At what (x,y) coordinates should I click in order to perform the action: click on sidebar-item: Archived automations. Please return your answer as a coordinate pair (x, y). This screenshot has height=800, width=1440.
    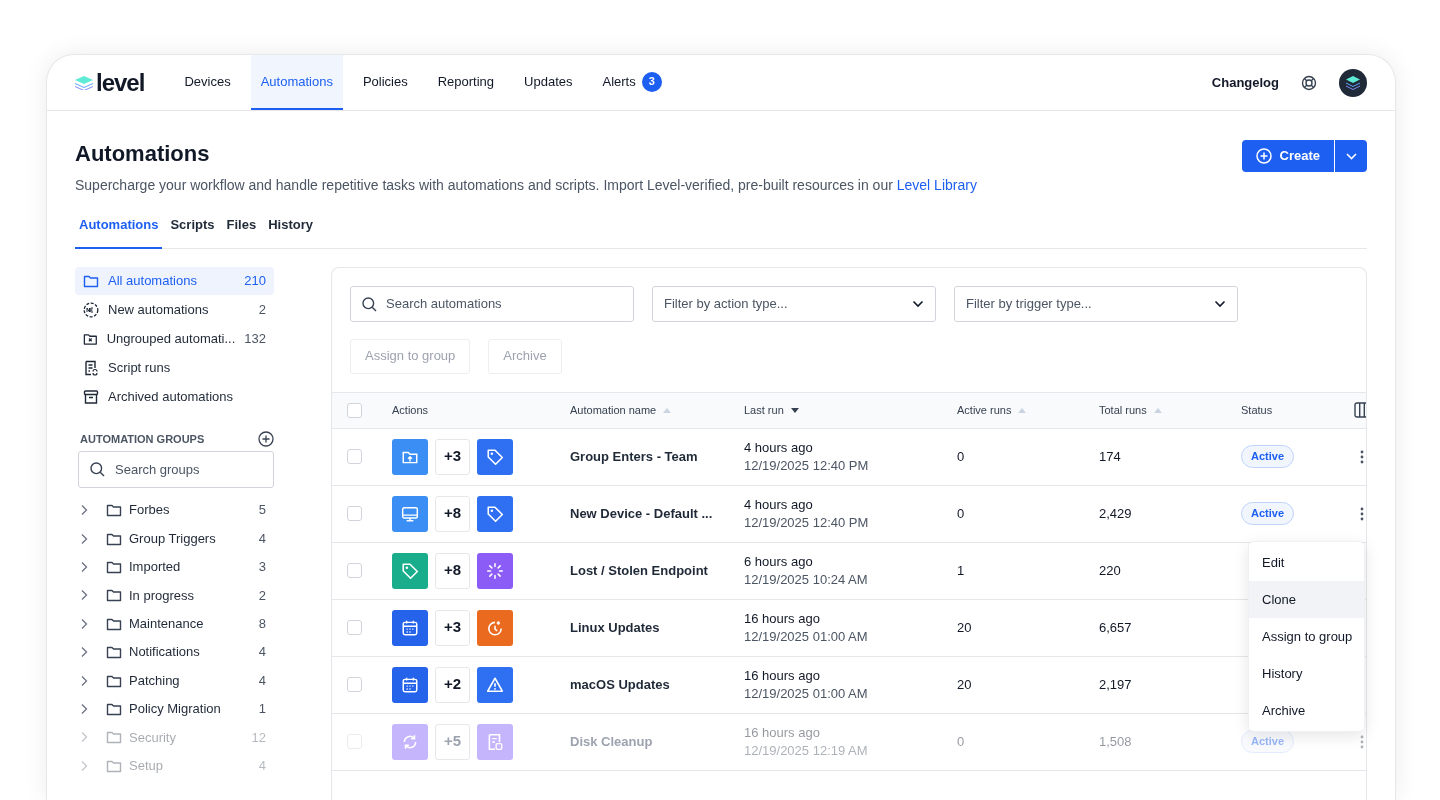
    Looking at the image, I should click on (174, 396).